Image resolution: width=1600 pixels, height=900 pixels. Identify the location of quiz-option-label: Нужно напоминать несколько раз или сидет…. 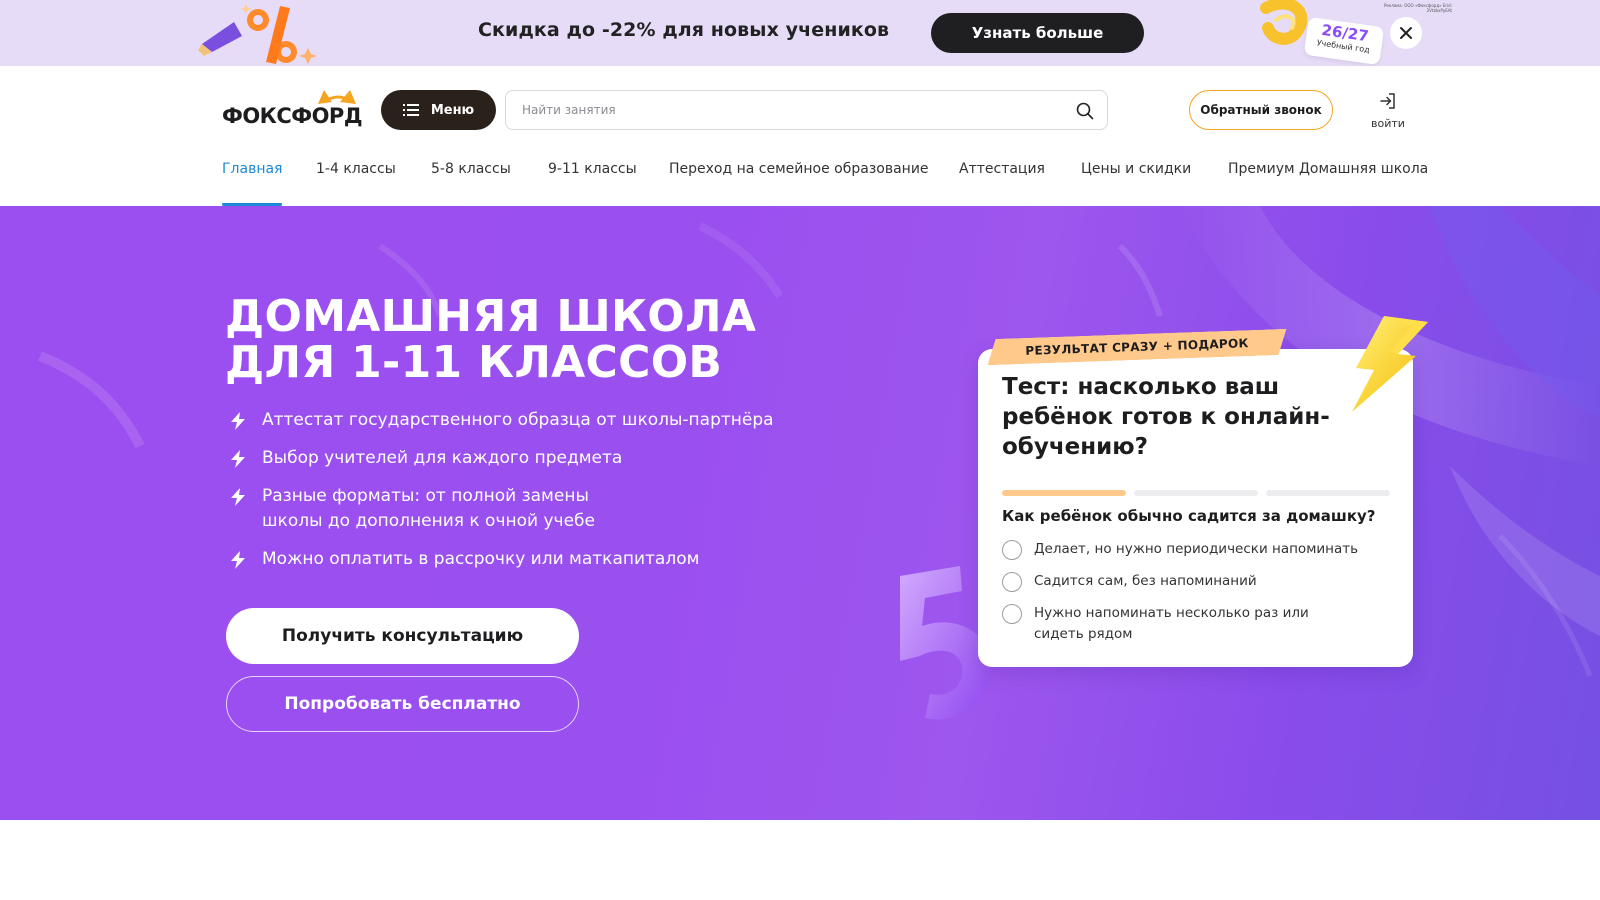
(1171, 623).